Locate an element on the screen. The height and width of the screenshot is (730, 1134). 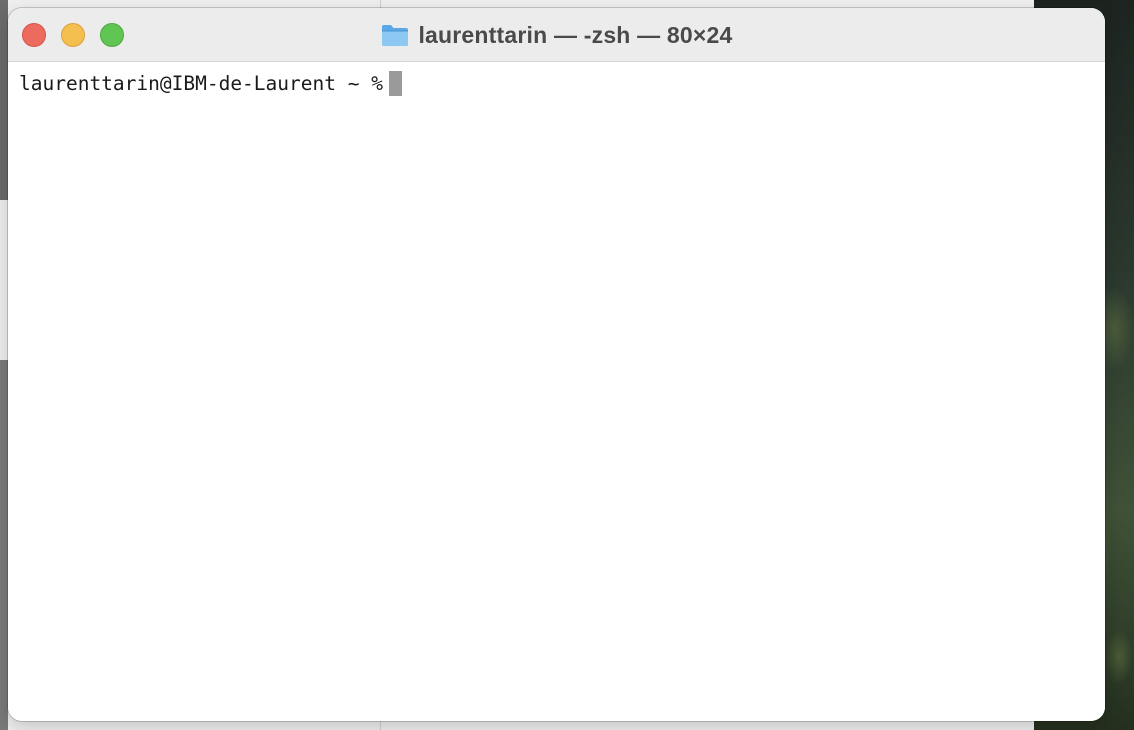
close-button is located at coordinates (34, 35).